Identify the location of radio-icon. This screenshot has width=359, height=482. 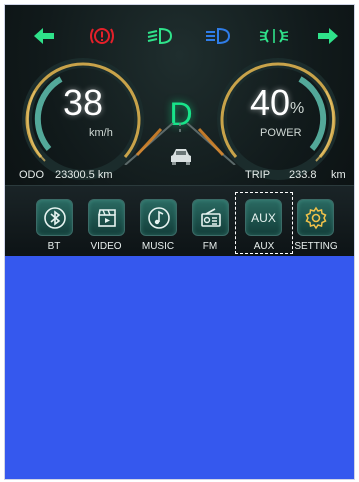
(210, 217).